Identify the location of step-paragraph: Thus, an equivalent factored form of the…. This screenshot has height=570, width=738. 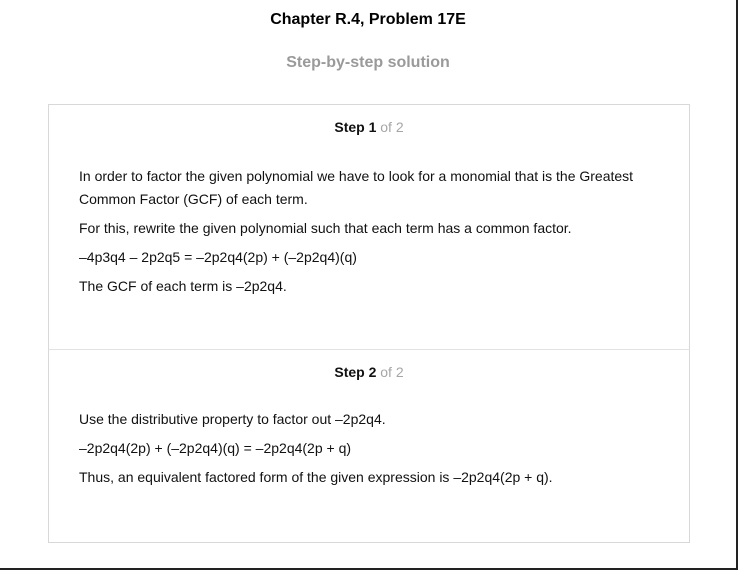
(316, 477).